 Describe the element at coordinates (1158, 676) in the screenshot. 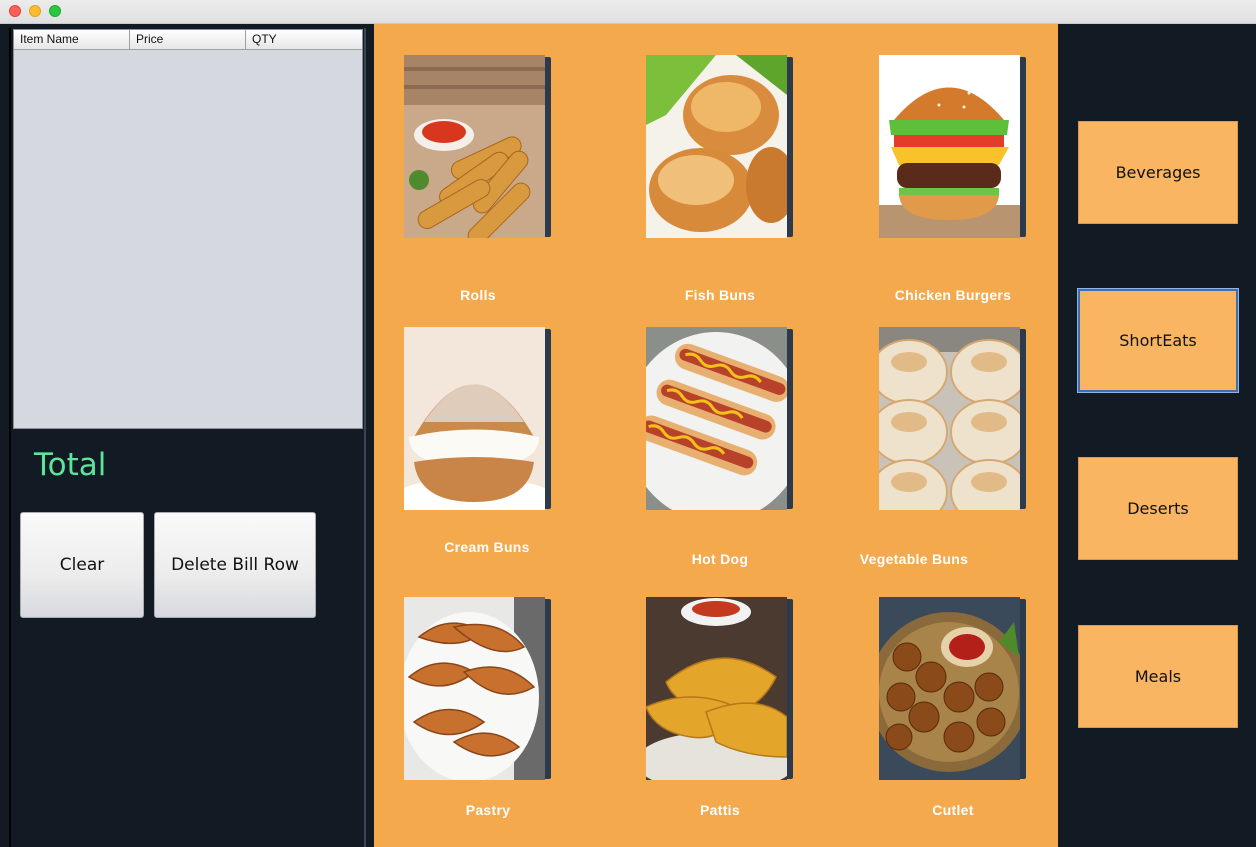

I see `category-meals-button: Meals` at that location.